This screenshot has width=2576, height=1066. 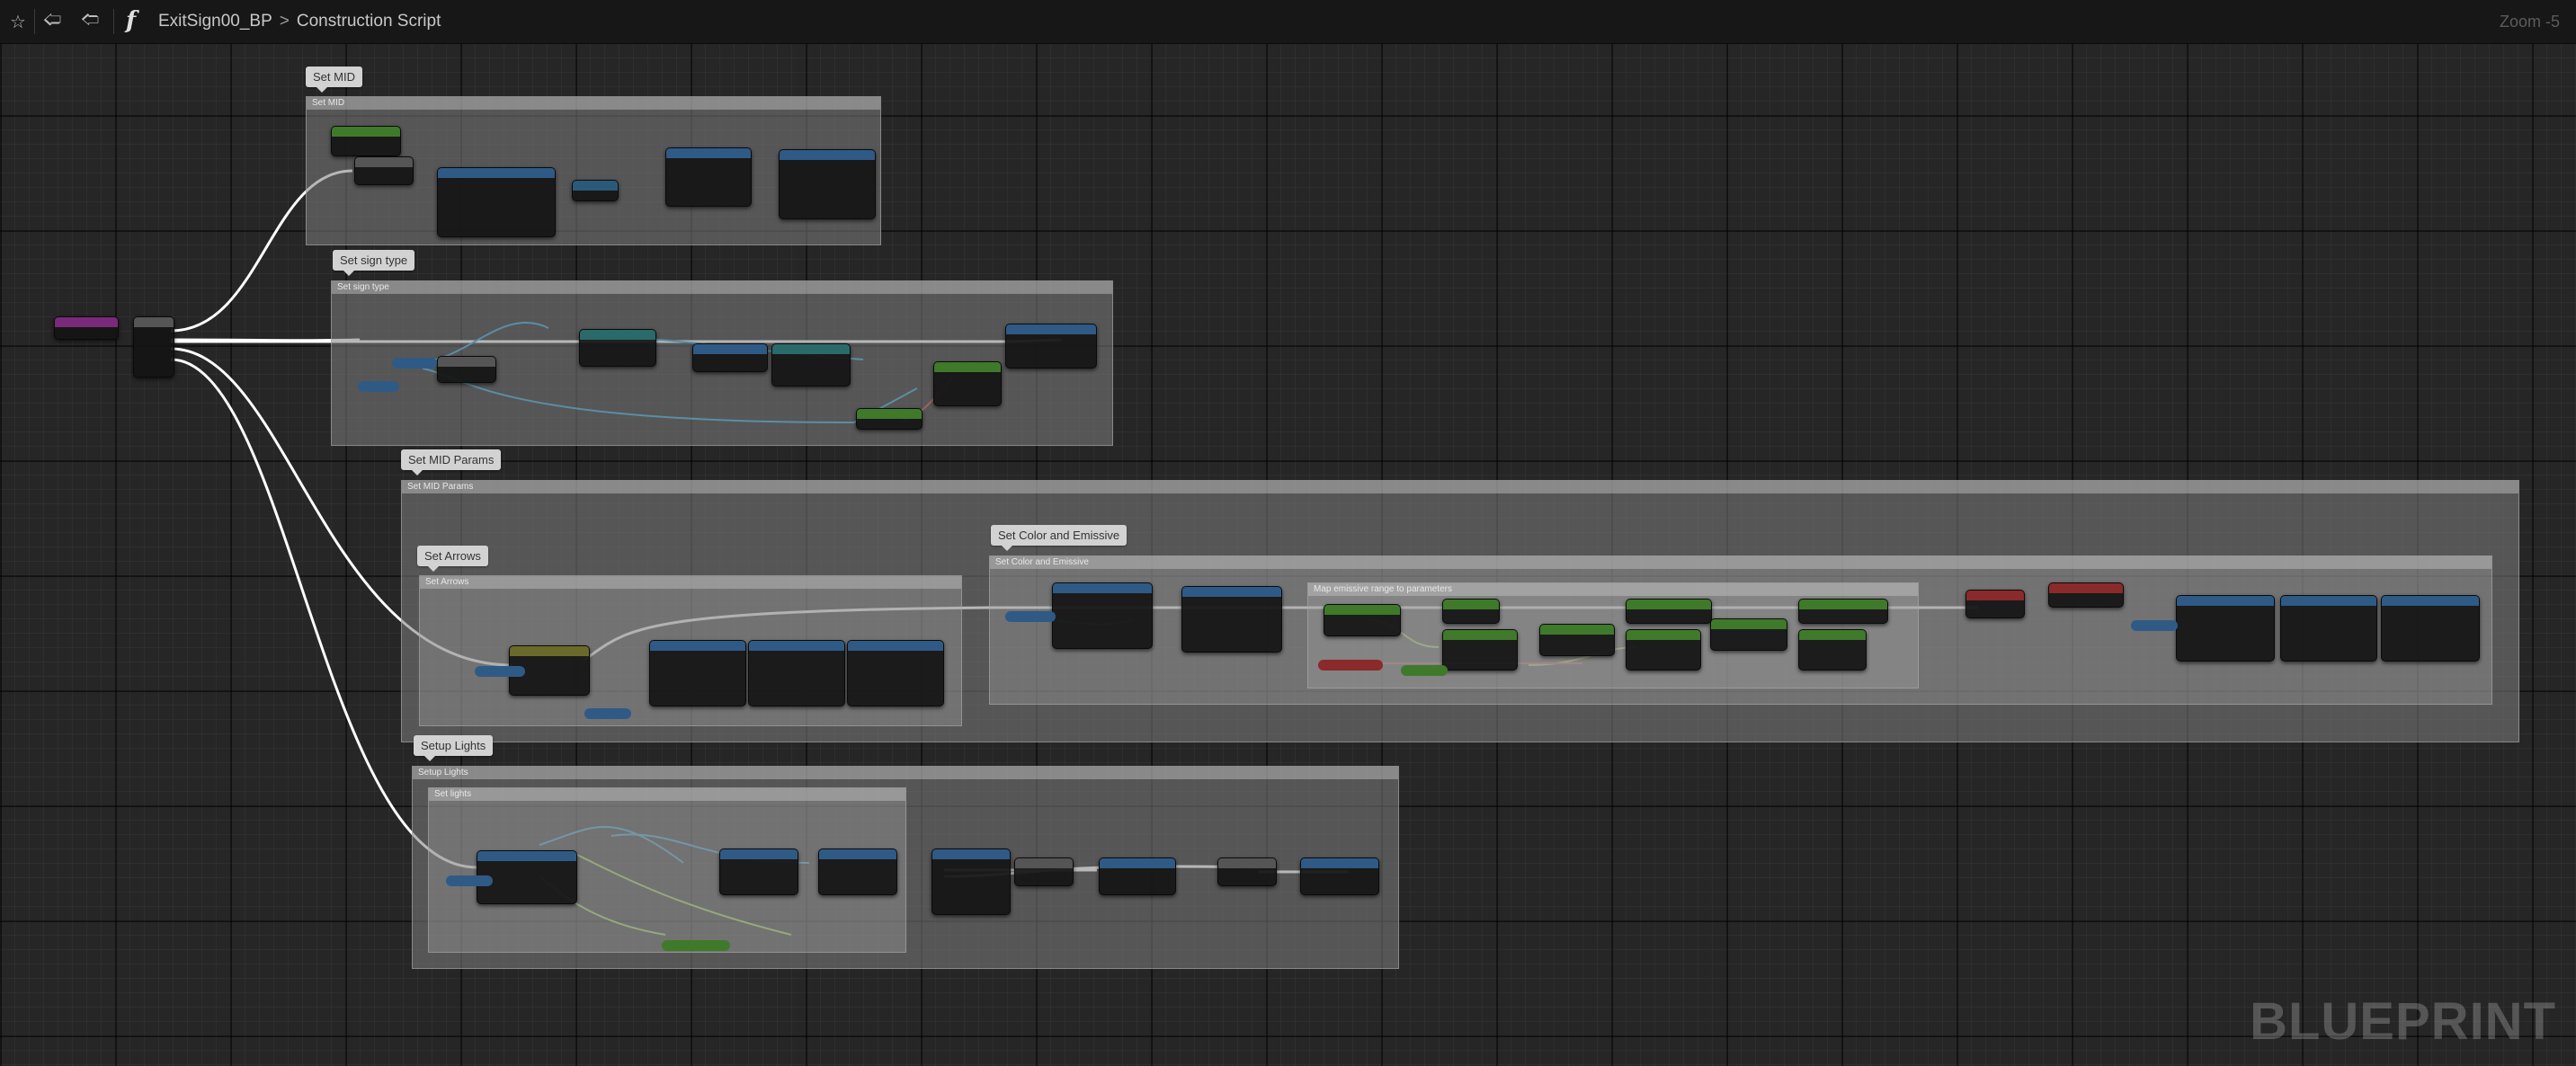 I want to click on branch-emissive-node, so click(x=1995, y=604).